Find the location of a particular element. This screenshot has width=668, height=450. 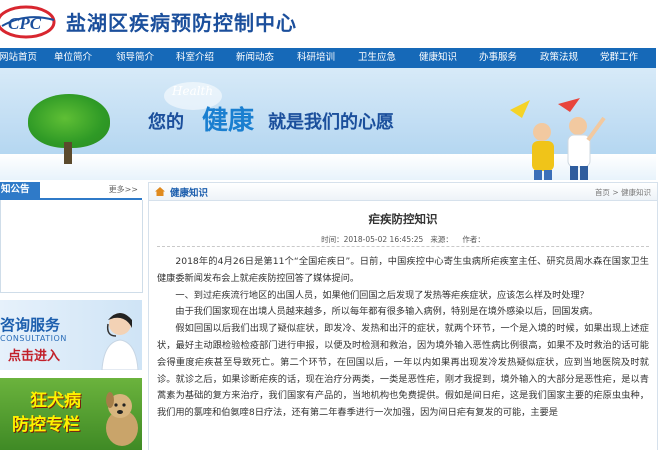

nav-item-news: 新闻动态 is located at coordinates (255, 58).